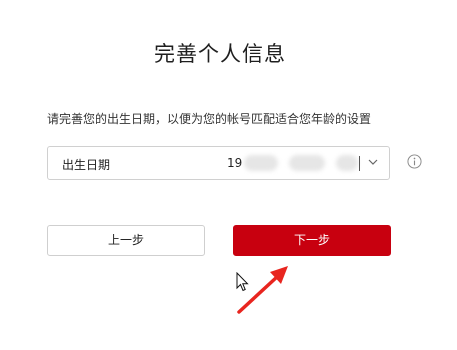 This screenshot has width=457, height=350. Describe the element at coordinates (234, 163) in the screenshot. I see `birthdate-year-value: 19` at that location.